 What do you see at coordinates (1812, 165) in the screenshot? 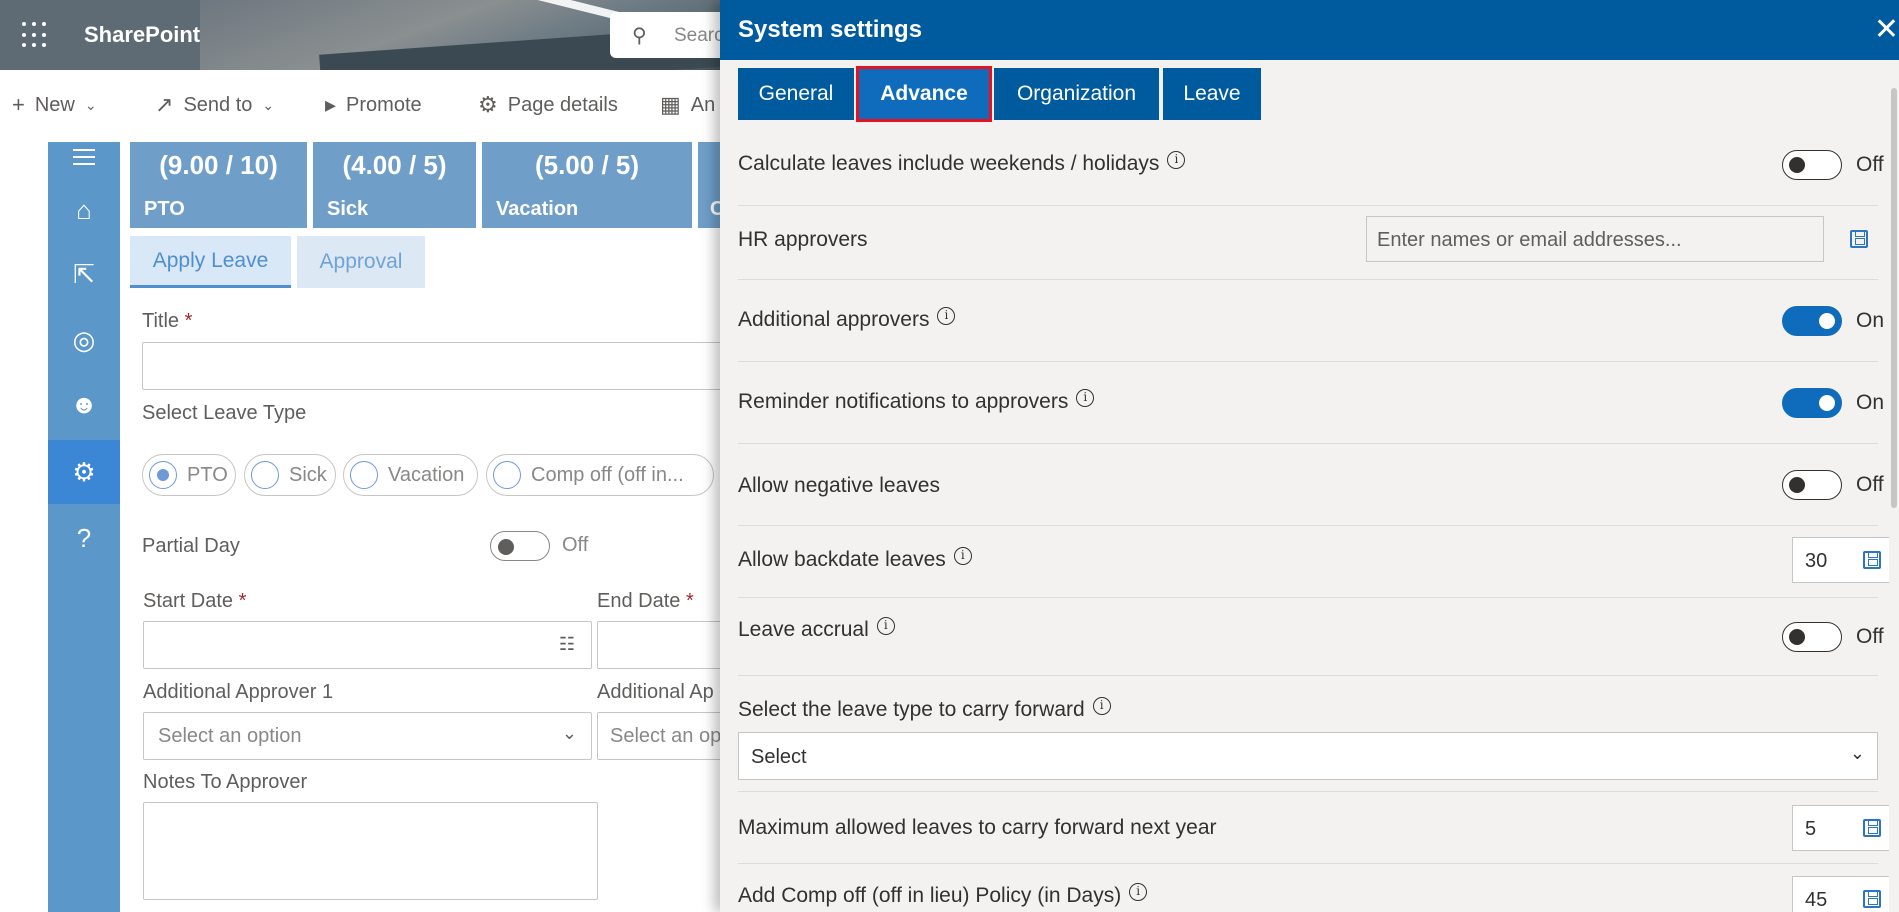
I see `calc-weekends-toggle` at bounding box center [1812, 165].